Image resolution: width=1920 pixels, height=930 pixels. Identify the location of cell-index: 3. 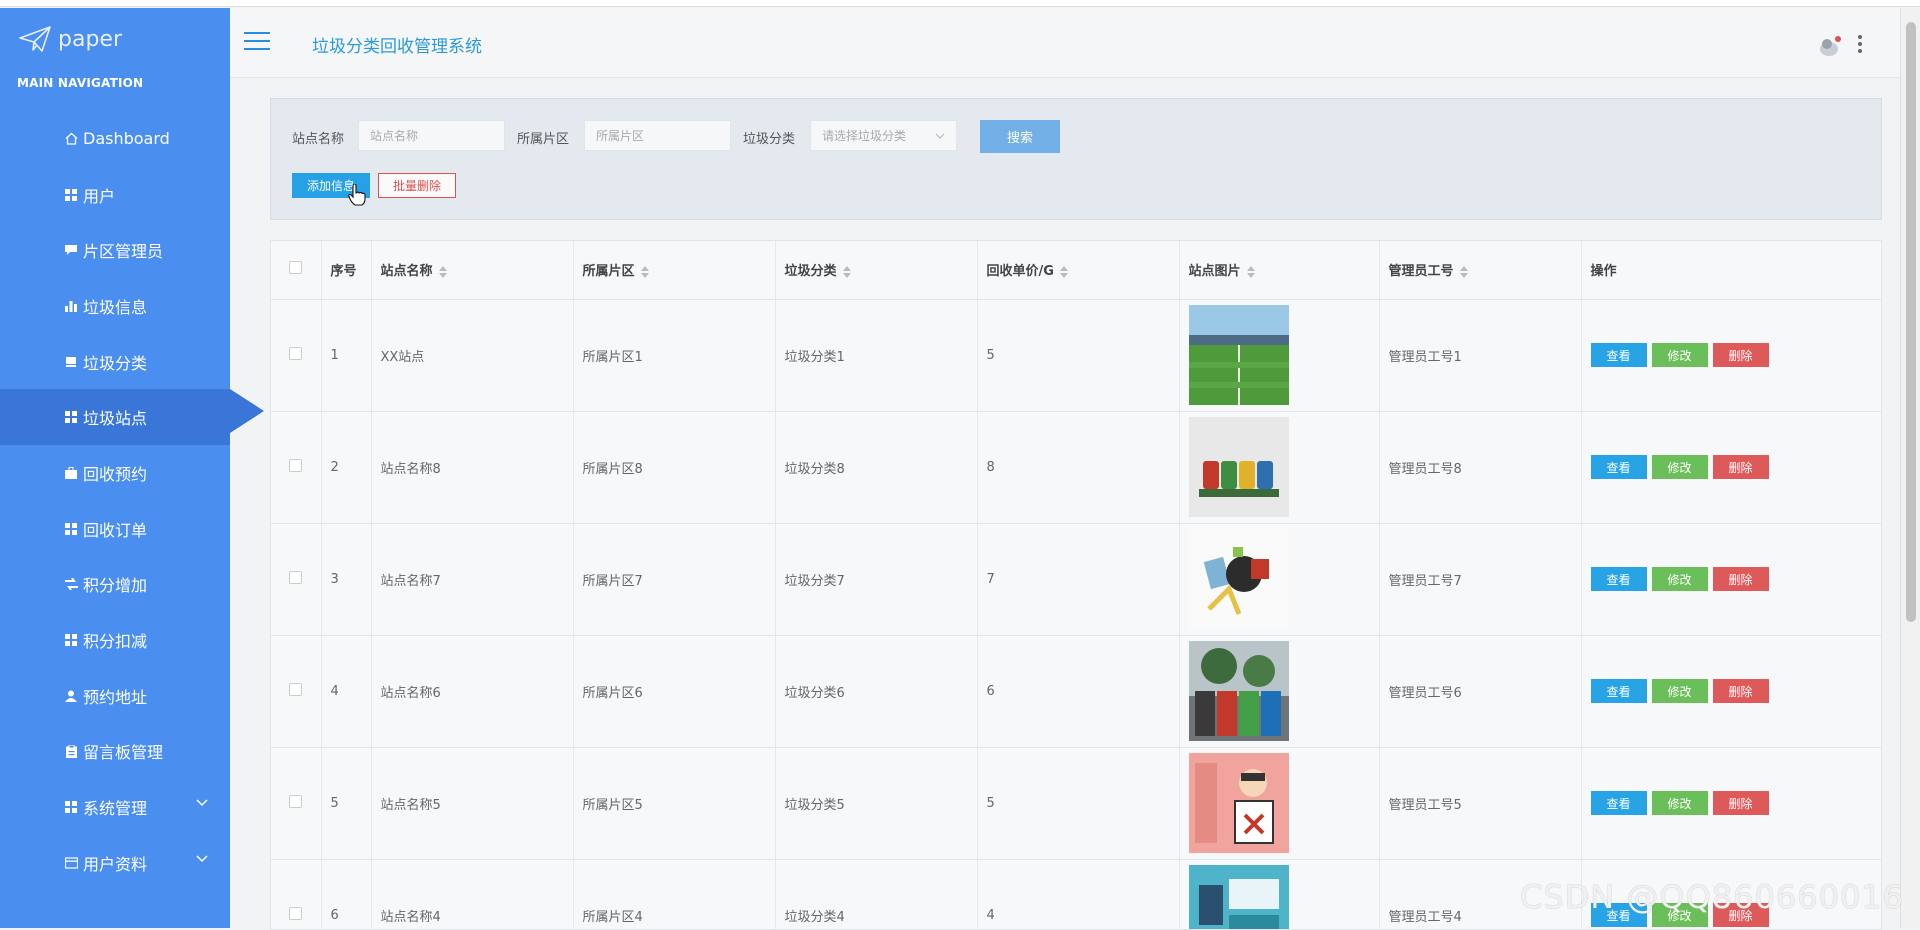
(346, 579).